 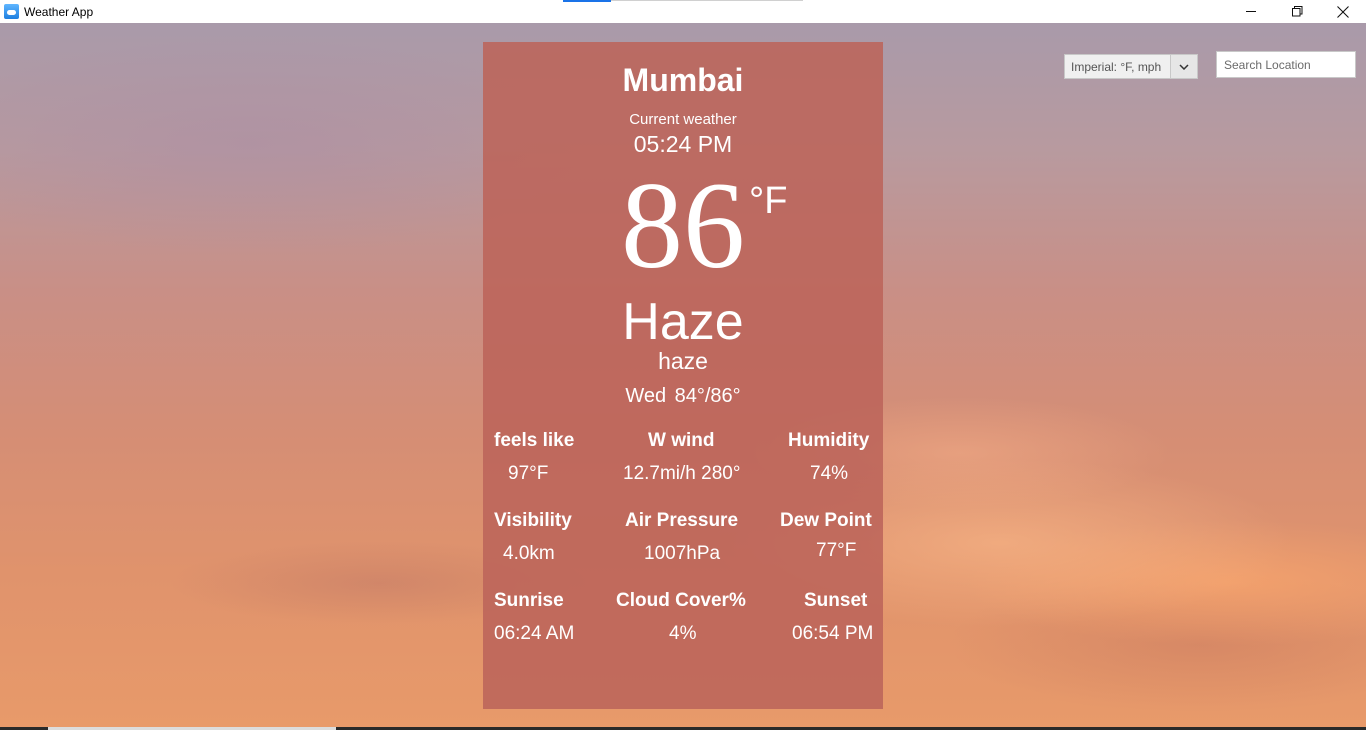 I want to click on restore-icon, so click(x=1296, y=11).